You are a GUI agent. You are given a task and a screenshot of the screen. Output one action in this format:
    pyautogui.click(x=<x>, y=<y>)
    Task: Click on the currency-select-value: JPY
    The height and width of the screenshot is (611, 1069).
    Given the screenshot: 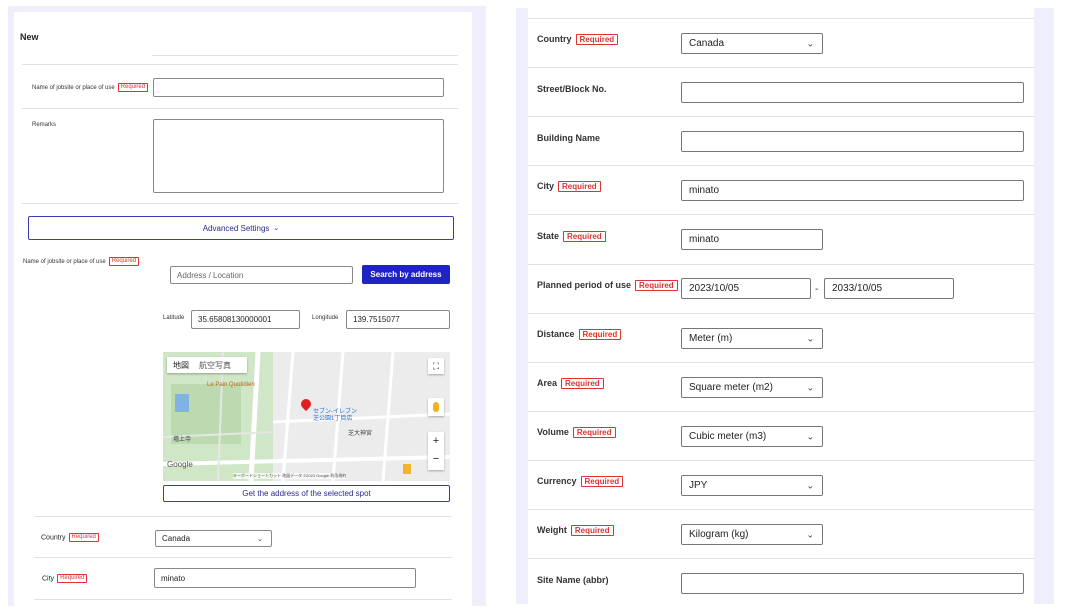 What is the action you would take?
    pyautogui.click(x=698, y=485)
    